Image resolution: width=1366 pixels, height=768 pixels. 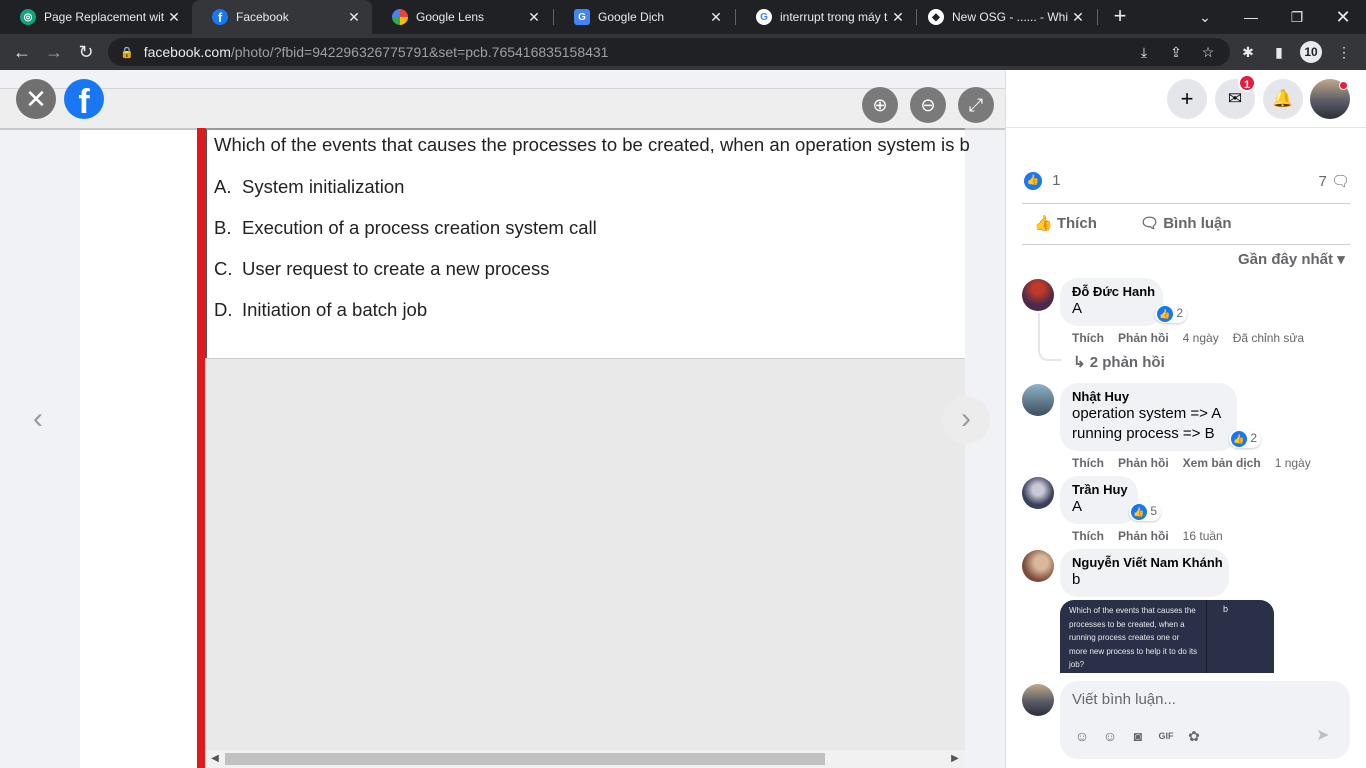 What do you see at coordinates (1334, 181) in the screenshot?
I see `comment-count: 7 🗨` at bounding box center [1334, 181].